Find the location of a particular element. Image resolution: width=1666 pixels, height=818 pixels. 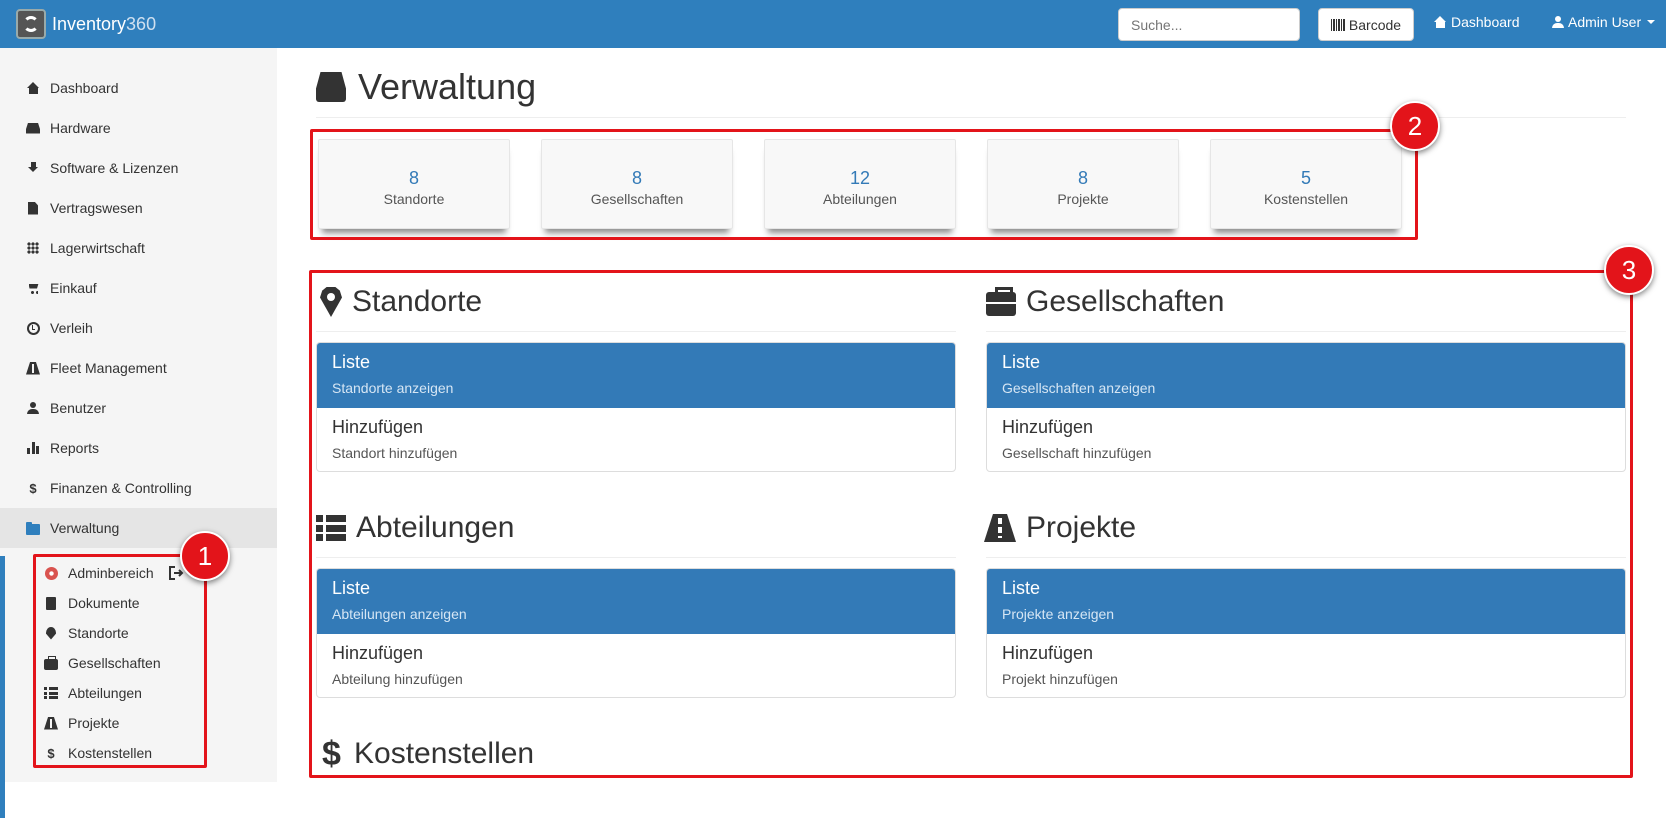

annotation-marker-3: 3 is located at coordinates (1629, 270).